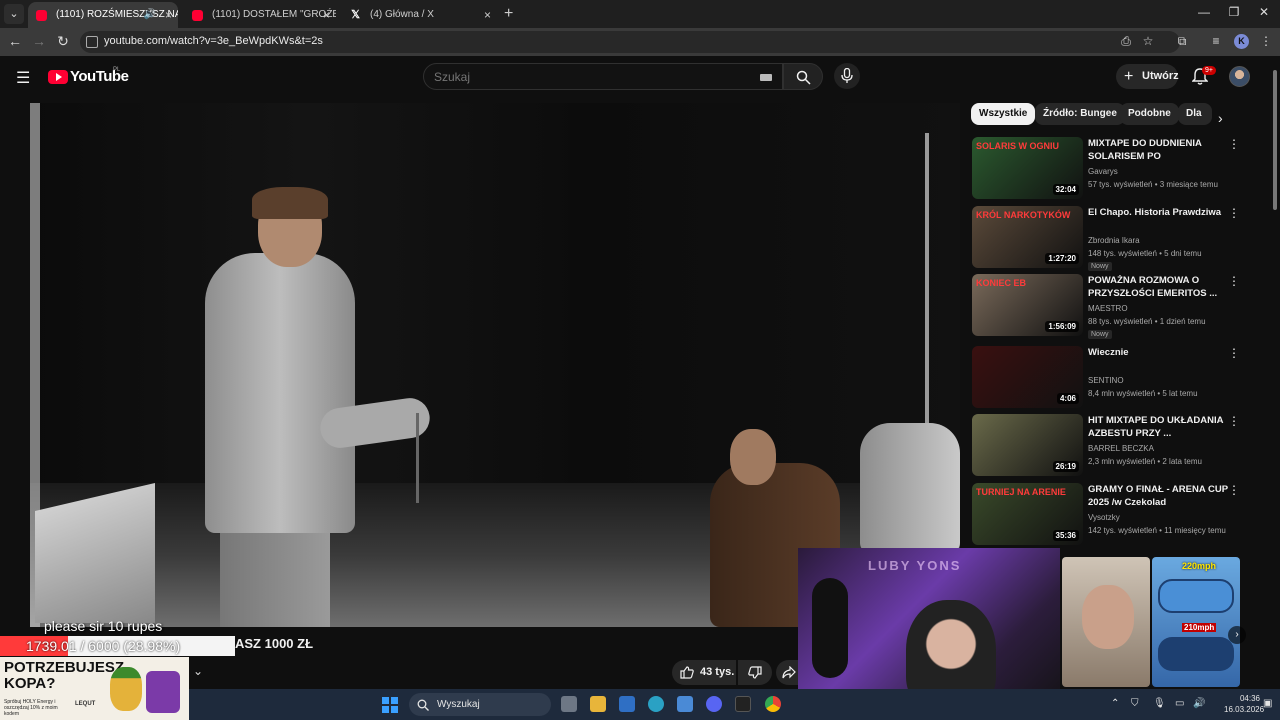  What do you see at coordinates (1027, 168) in the screenshot?
I see `video-thumbnail: SOLARIS W OGNIU 32:04` at bounding box center [1027, 168].